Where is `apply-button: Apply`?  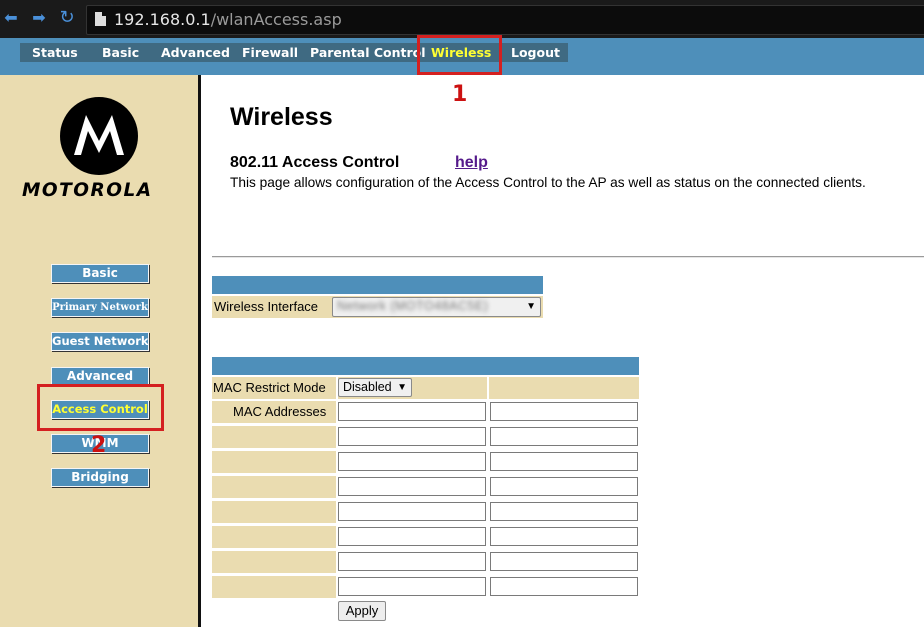 apply-button: Apply is located at coordinates (362, 611).